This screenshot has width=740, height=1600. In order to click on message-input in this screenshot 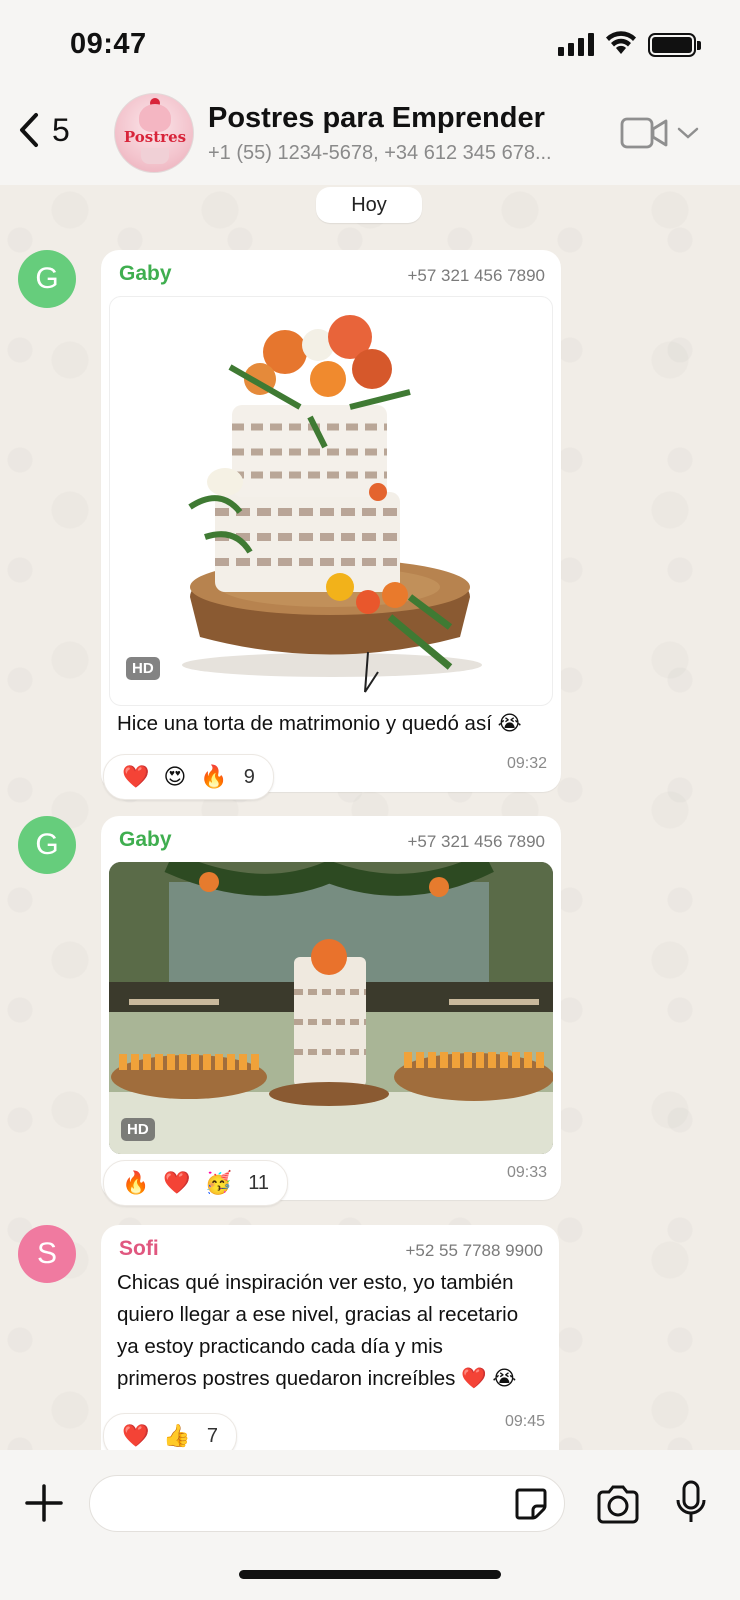, I will do `click(327, 1503)`.